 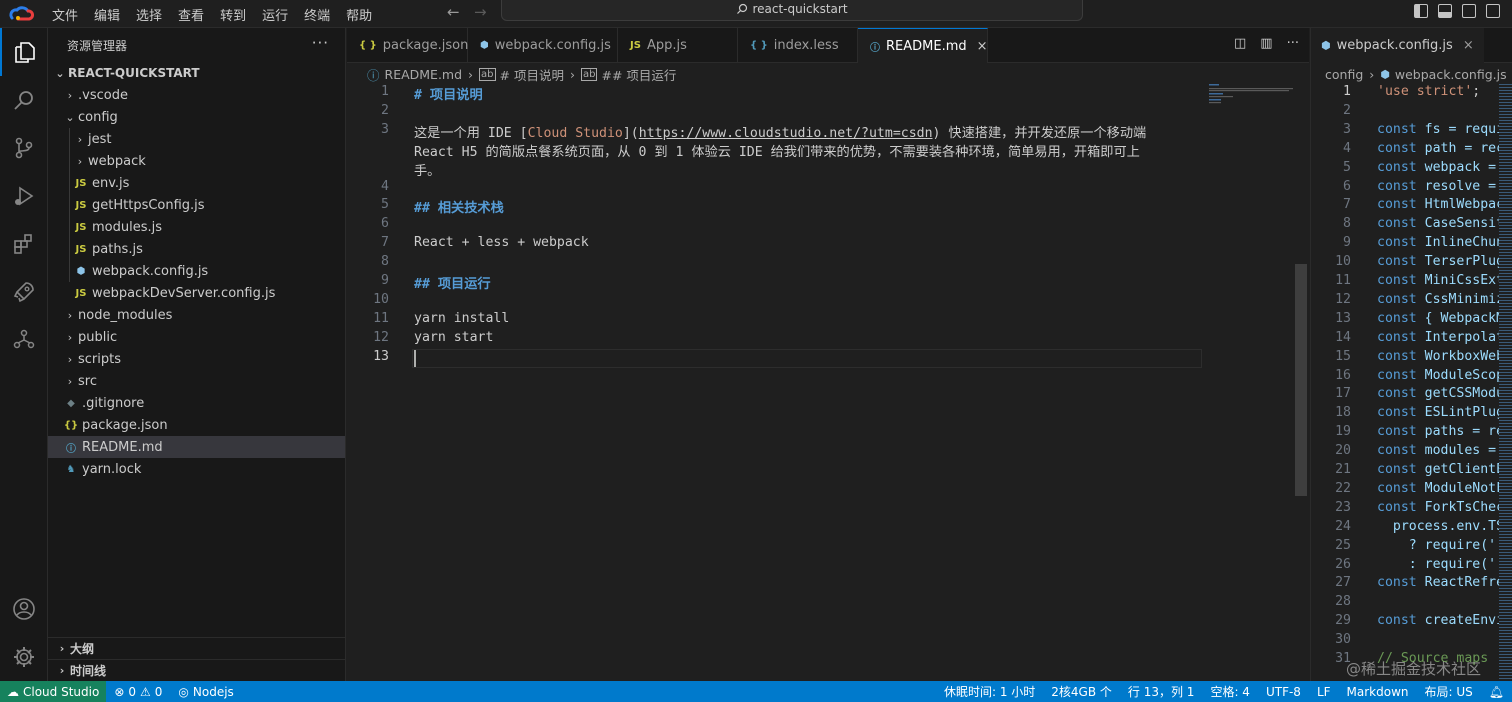 I want to click on folder-item: › webpack, so click(x=196, y=161).